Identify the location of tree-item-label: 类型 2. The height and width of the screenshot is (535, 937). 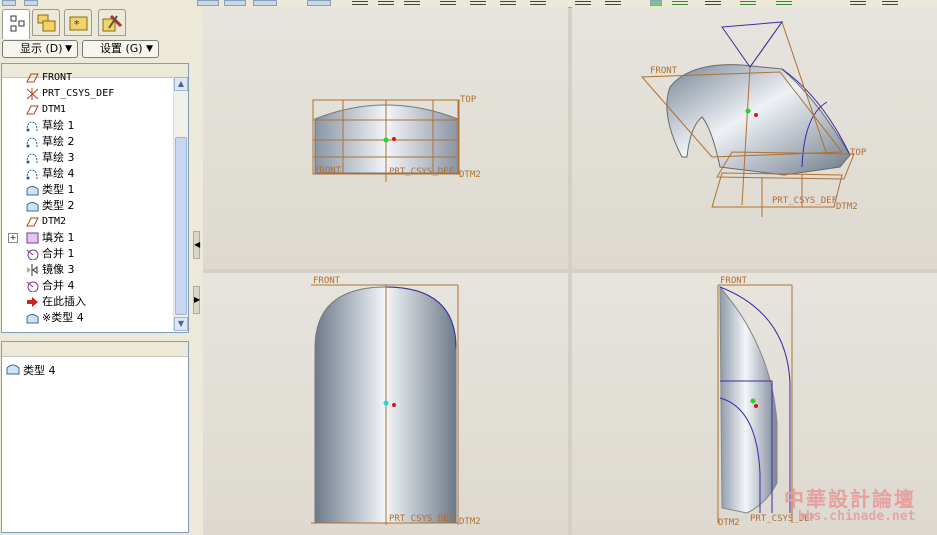
(58, 205).